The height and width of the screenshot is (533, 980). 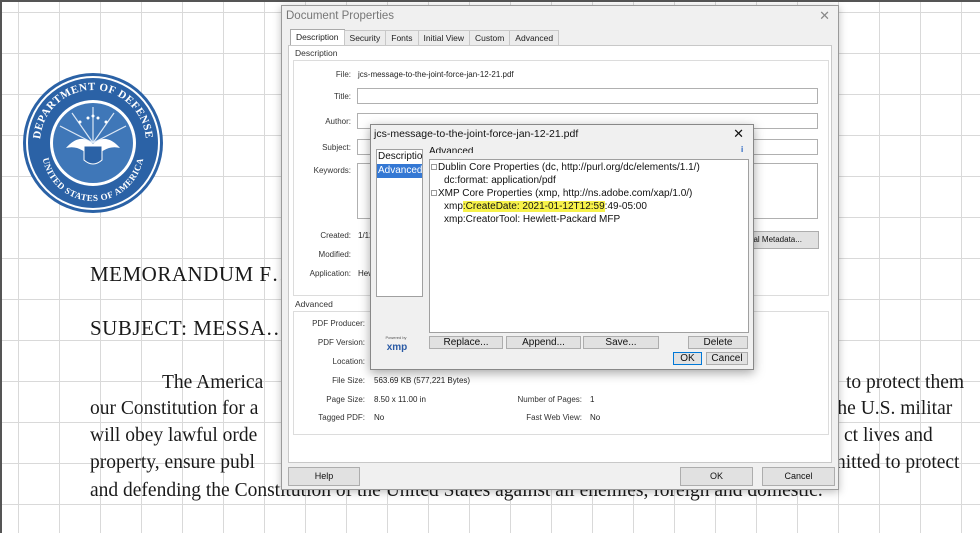 What do you see at coordinates (340, 16) in the screenshot?
I see `dialog-title: Document Properties` at bounding box center [340, 16].